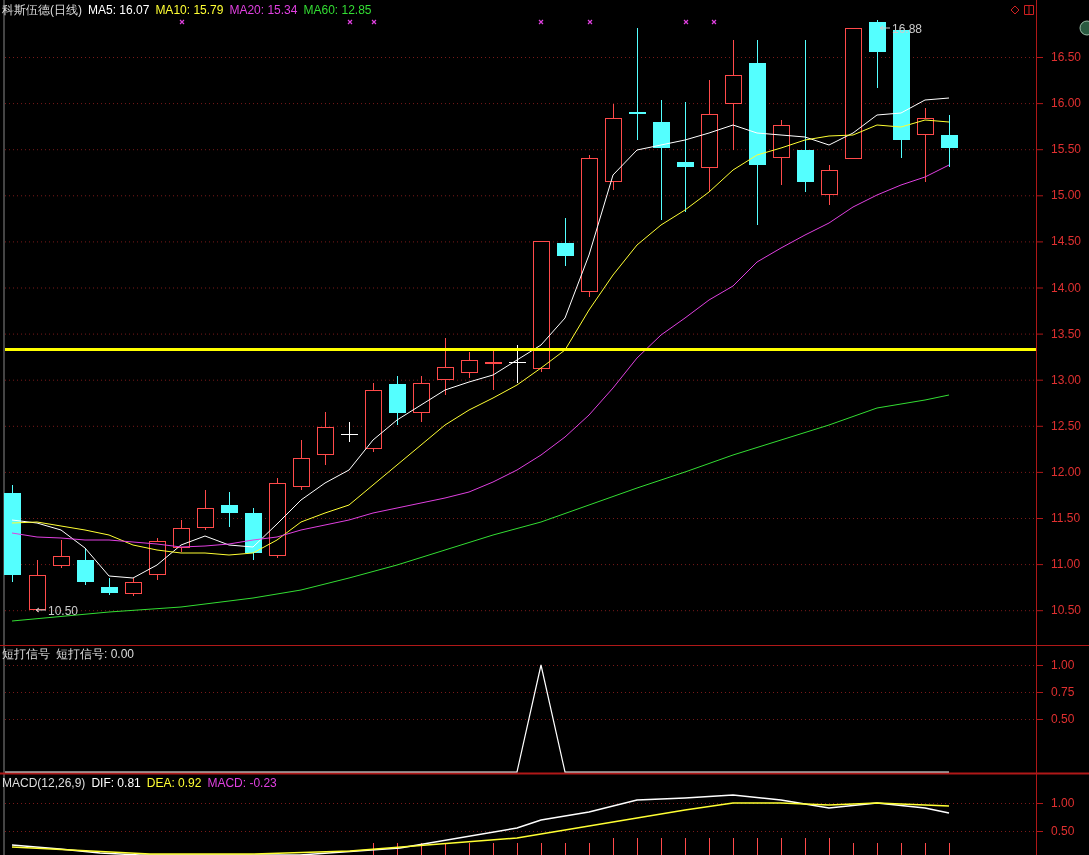 Image resolution: width=1089 pixels, height=855 pixels. I want to click on axis-label: 12.50, so click(1066, 425).